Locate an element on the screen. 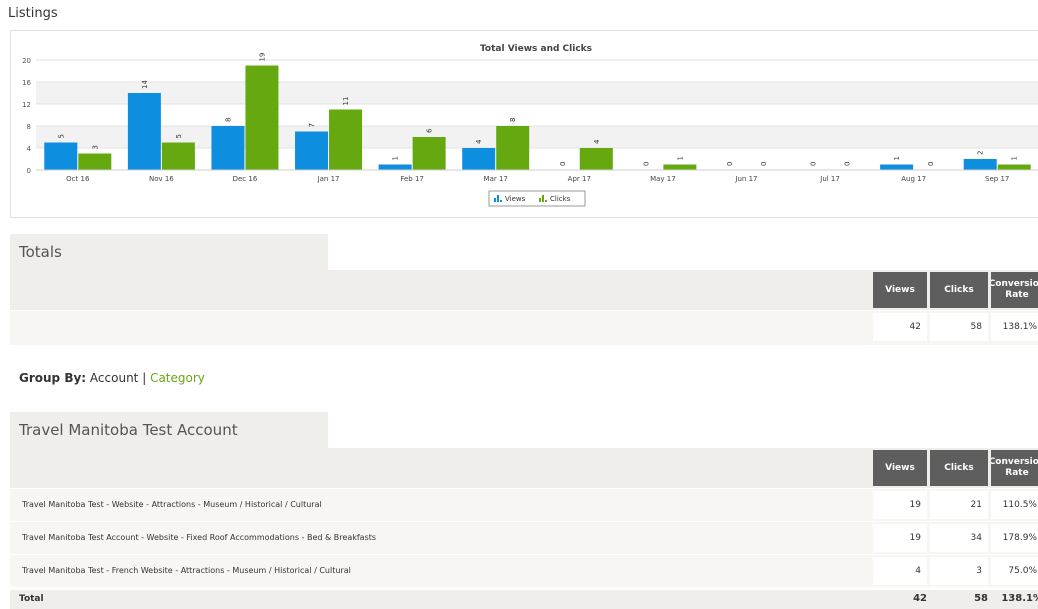 The width and height of the screenshot is (1038, 609). y-tick-label: 20 is located at coordinates (26, 61).